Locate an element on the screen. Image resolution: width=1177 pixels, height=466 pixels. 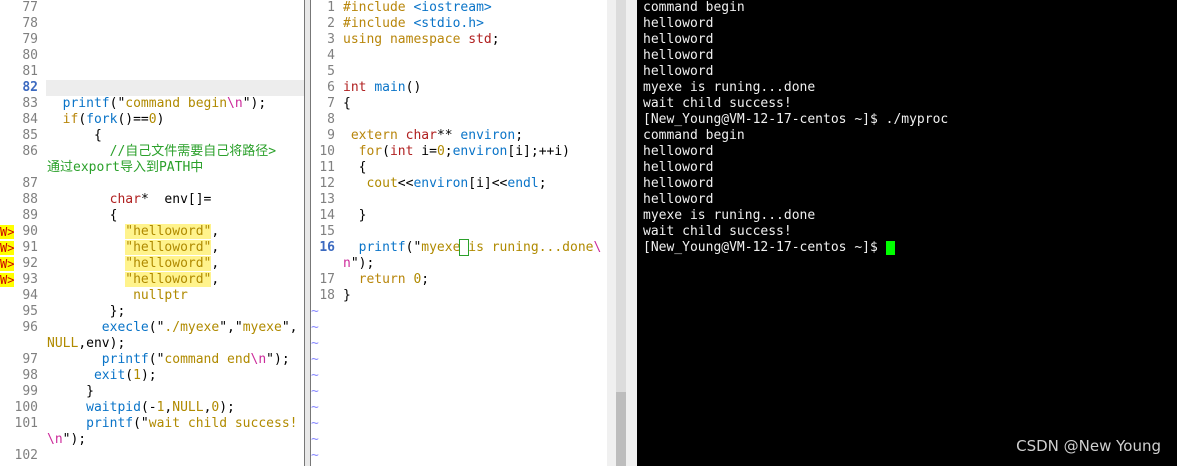
terminal-line: myexe is runing...done is located at coordinates (729, 216).